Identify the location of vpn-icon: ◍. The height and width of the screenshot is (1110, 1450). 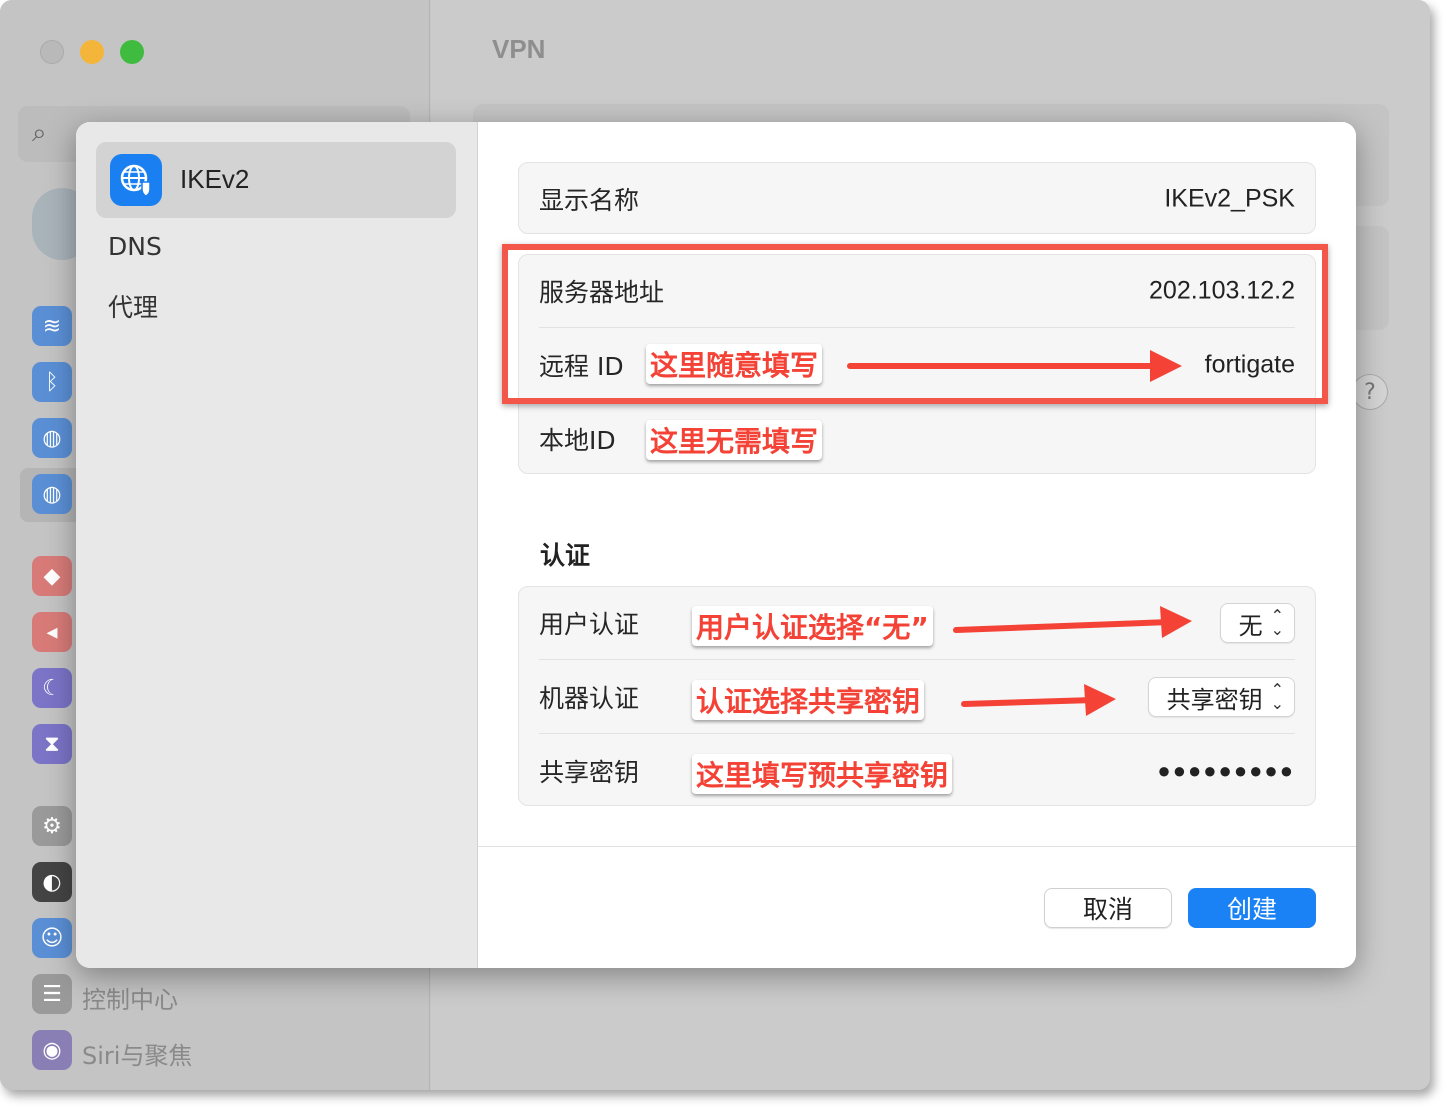
(52, 494).